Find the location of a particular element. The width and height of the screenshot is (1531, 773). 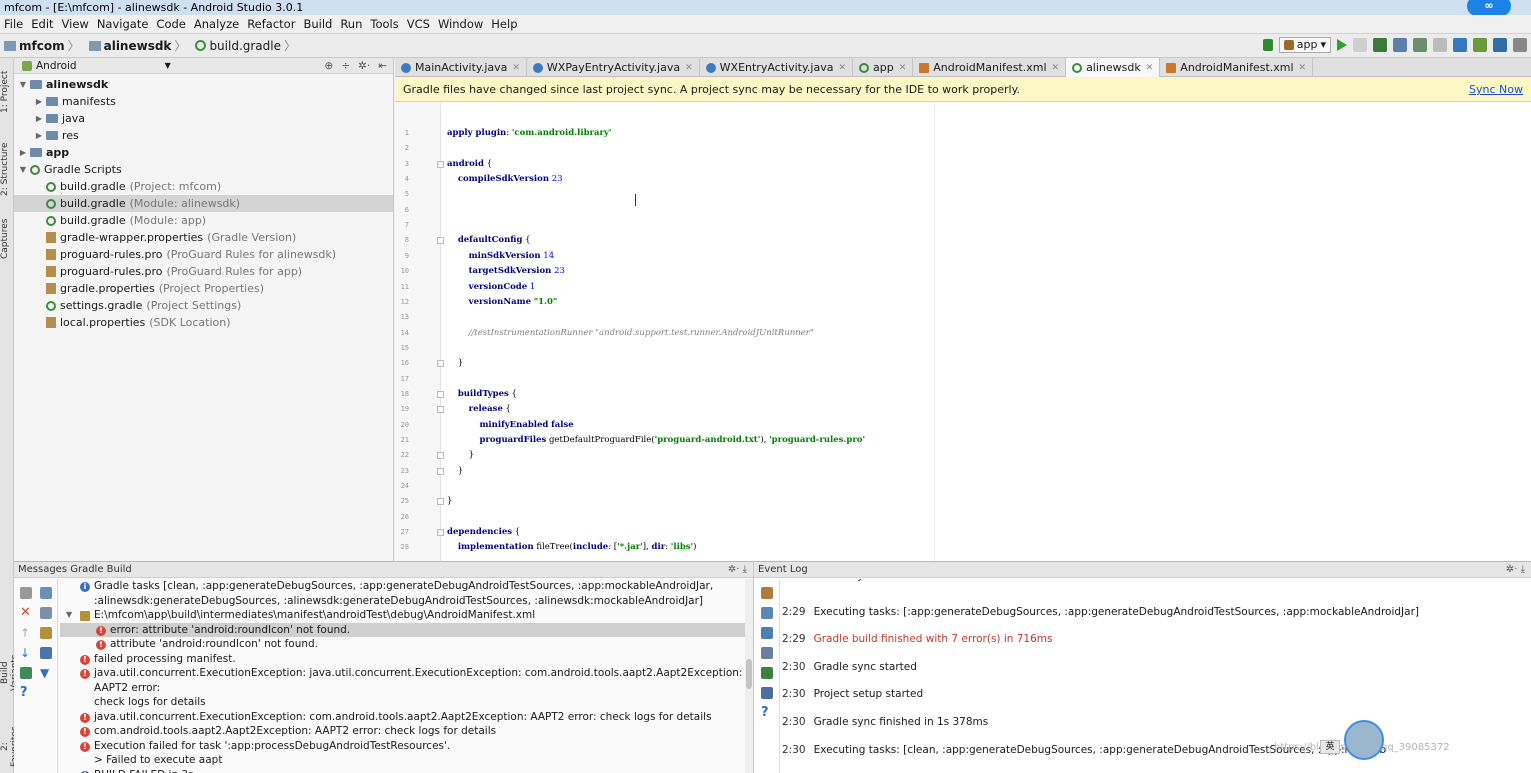

soft-wrap-icon is located at coordinates (767, 633).